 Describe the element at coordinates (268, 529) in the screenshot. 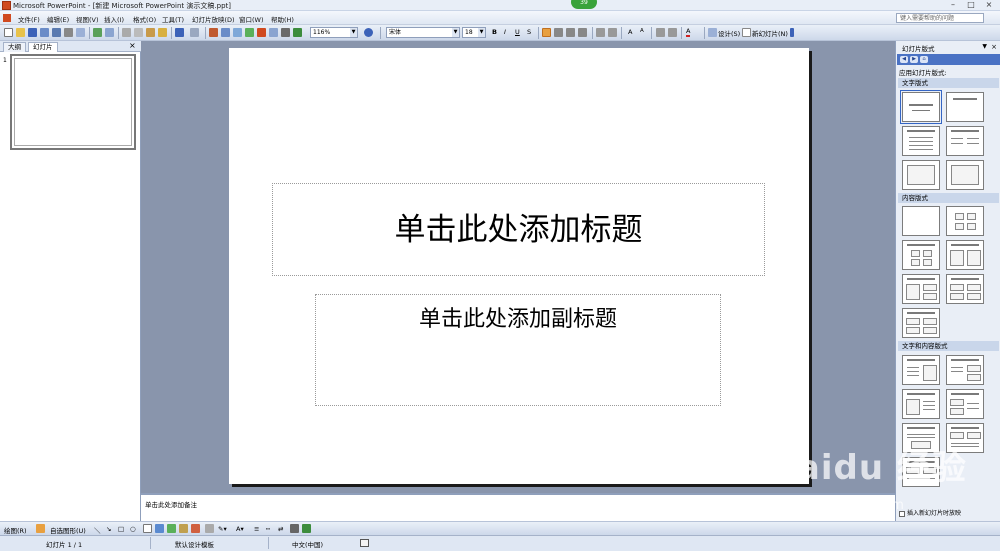

I see `dash-style-icon: ┅` at that location.